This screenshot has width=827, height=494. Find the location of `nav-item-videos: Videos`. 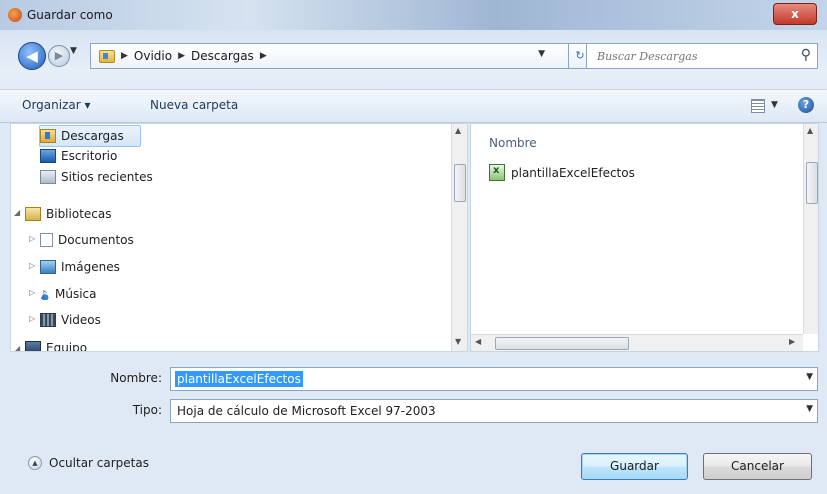

nav-item-videos: Videos is located at coordinates (70, 320).